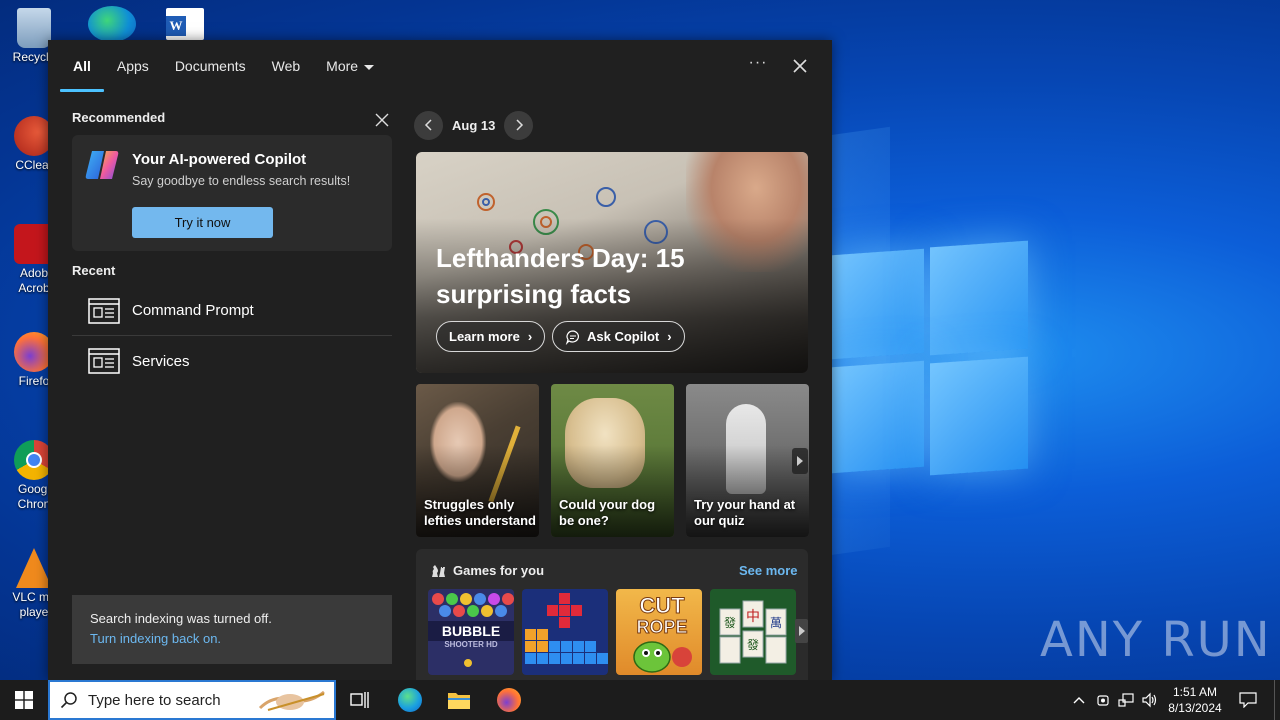 This screenshot has width=1280, height=720. I want to click on try-it-now-button: Try it now, so click(202, 222).